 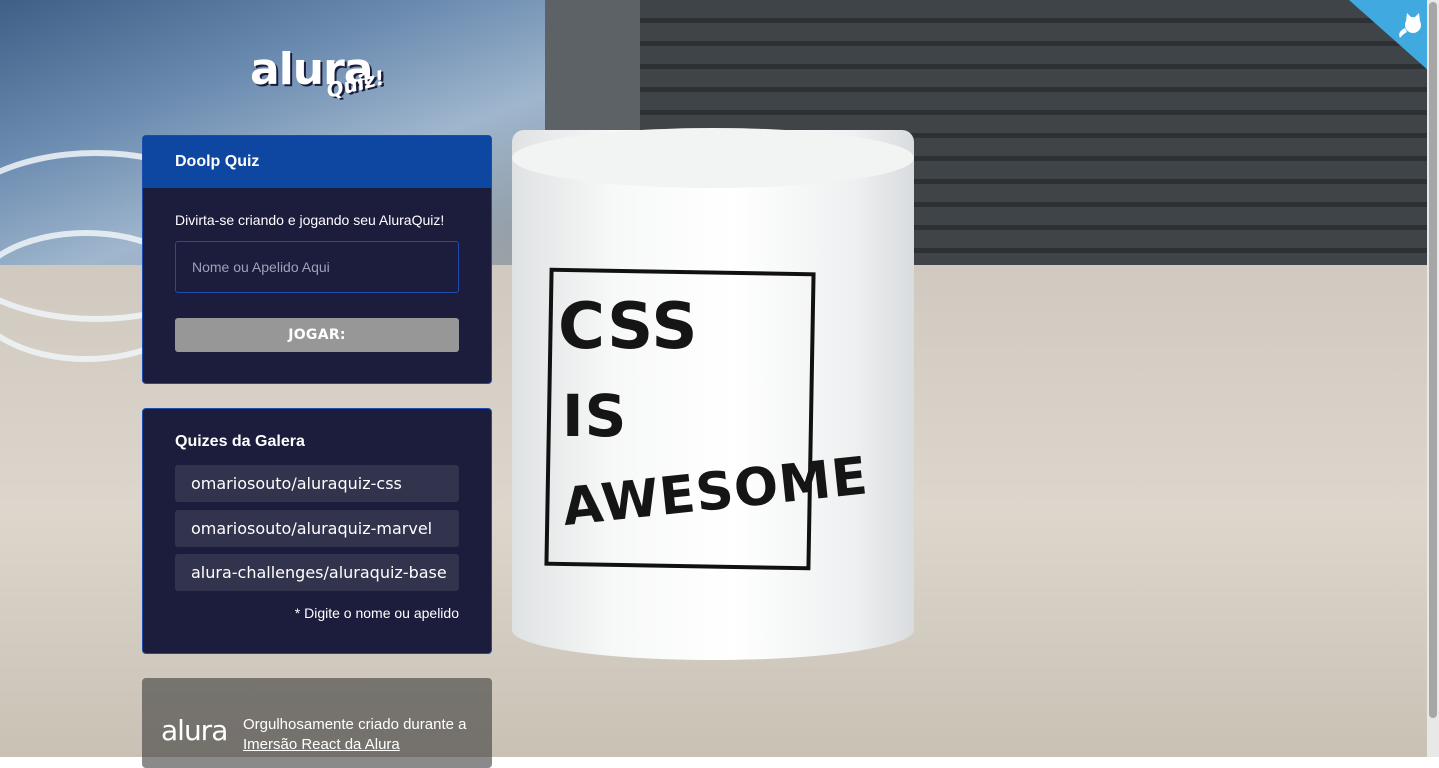 What do you see at coordinates (320, 75) in the screenshot?
I see `alura-quiz-logo: alura Quiz!` at bounding box center [320, 75].